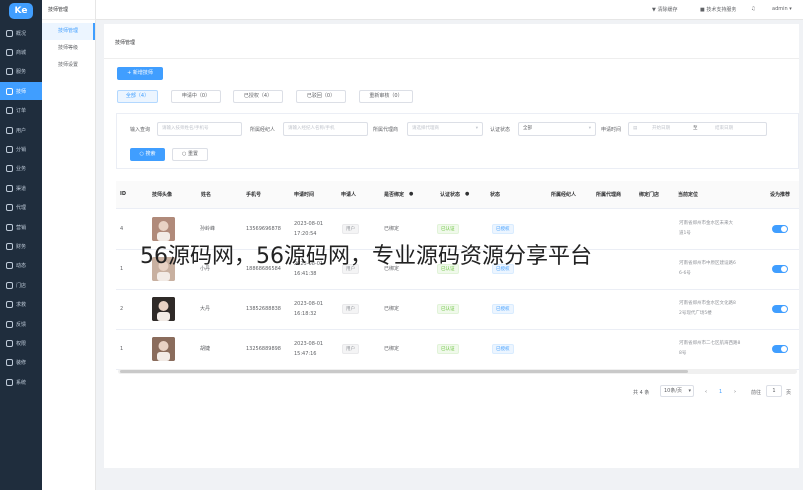 This screenshot has height=490, width=803. I want to click on nav-item-label: 营销, so click(21, 227).